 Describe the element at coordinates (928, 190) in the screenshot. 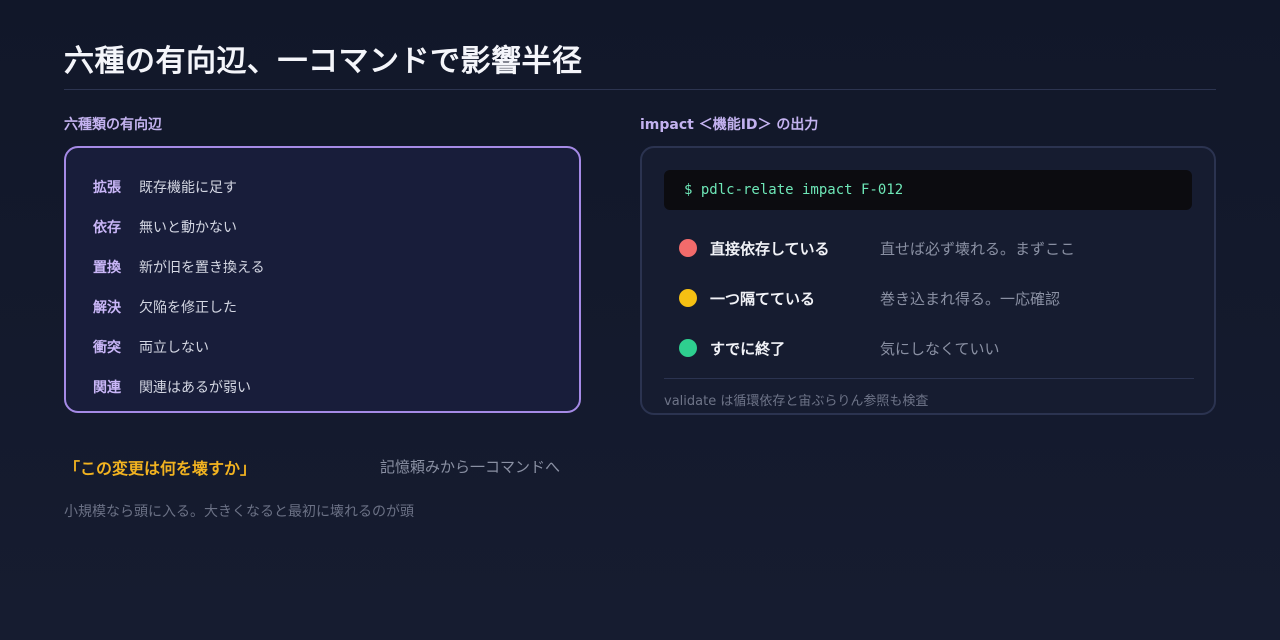

I see `terminal-block: $ pdlc-relate impact F-012` at that location.